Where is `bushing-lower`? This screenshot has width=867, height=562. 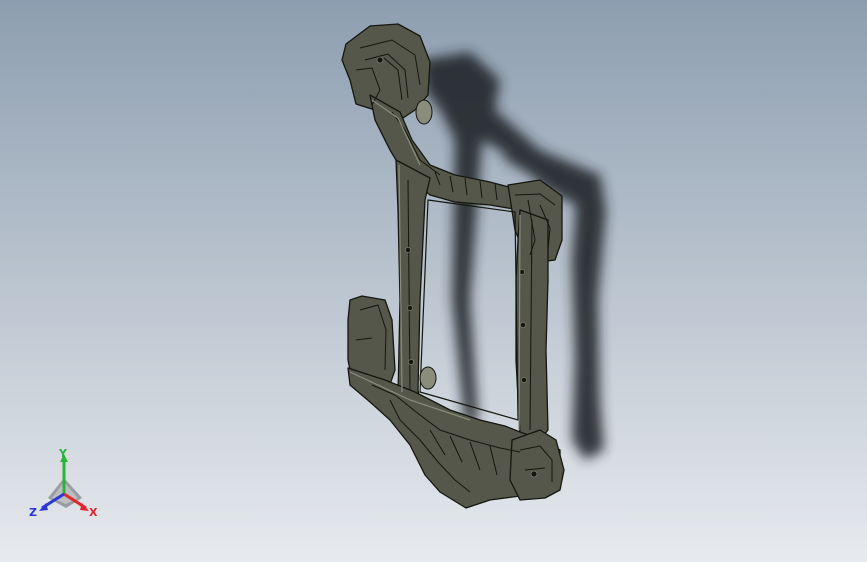 bushing-lower is located at coordinates (428, 378).